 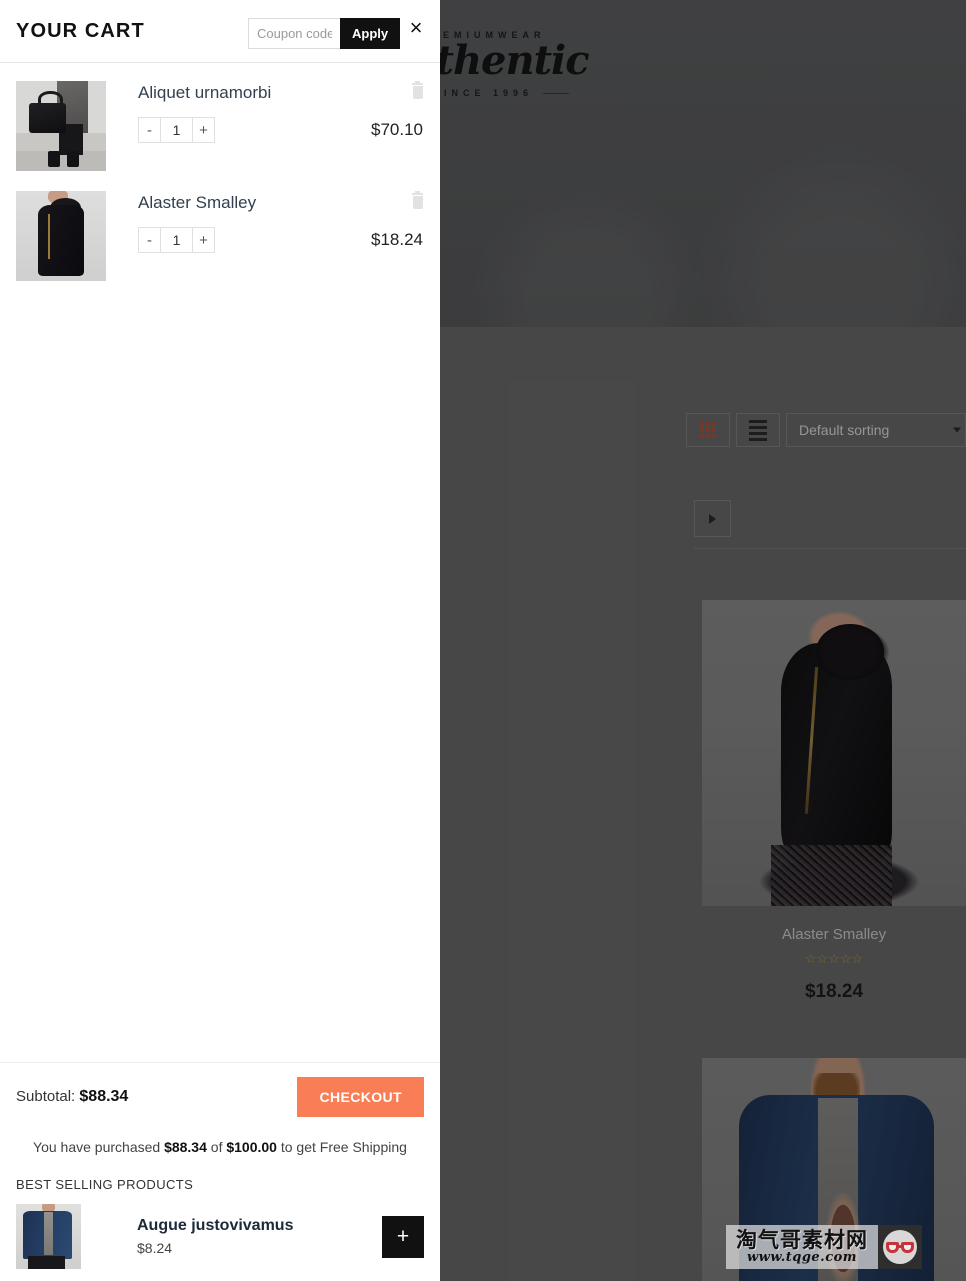 What do you see at coordinates (397, 129) in the screenshot?
I see `cart-item-price: $70.10` at bounding box center [397, 129].